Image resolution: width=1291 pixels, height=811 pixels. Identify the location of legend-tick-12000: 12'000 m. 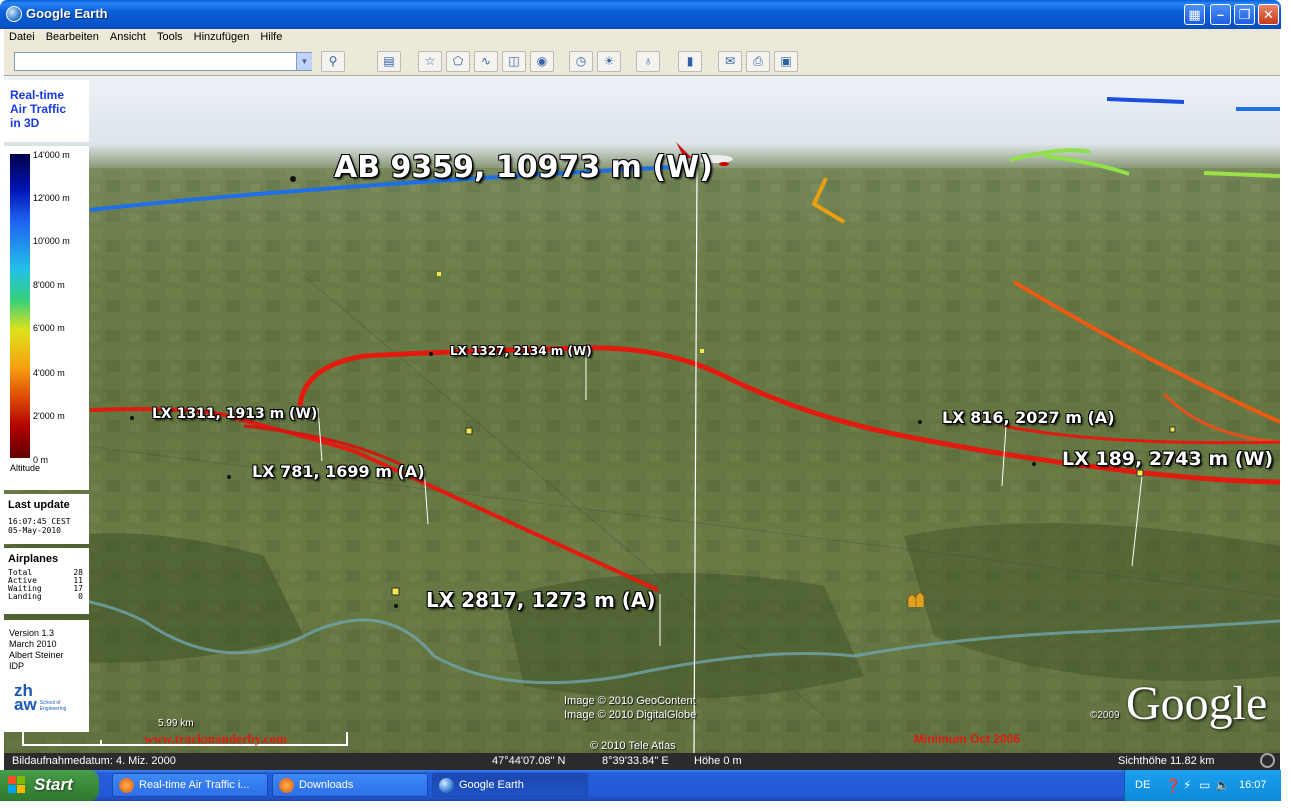
(51, 198).